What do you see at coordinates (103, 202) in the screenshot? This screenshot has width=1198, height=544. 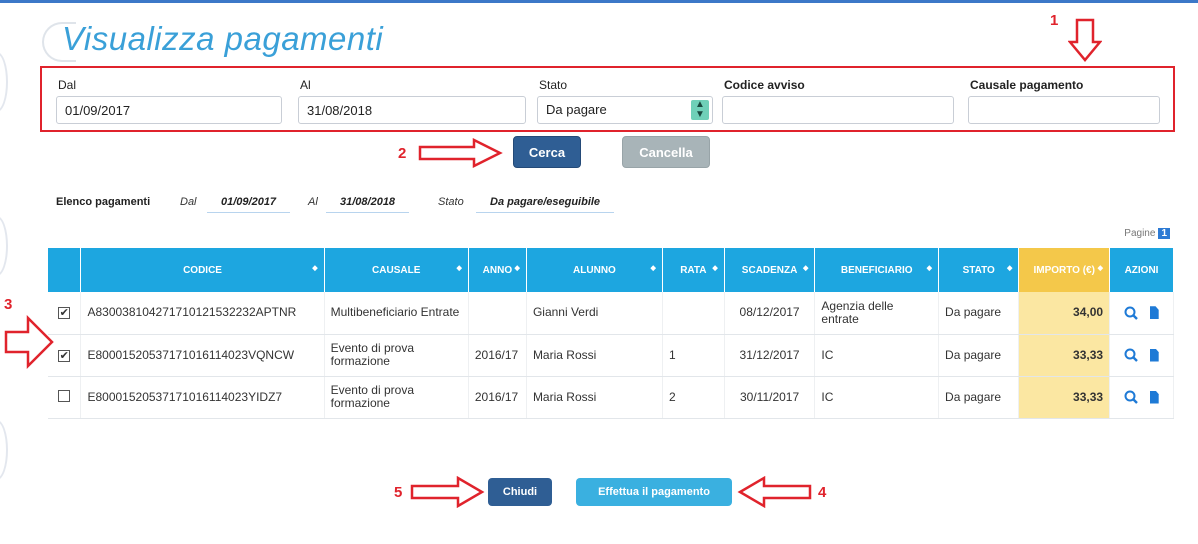 I see `elenco-pagamenti-label: Elenco pagamenti` at bounding box center [103, 202].